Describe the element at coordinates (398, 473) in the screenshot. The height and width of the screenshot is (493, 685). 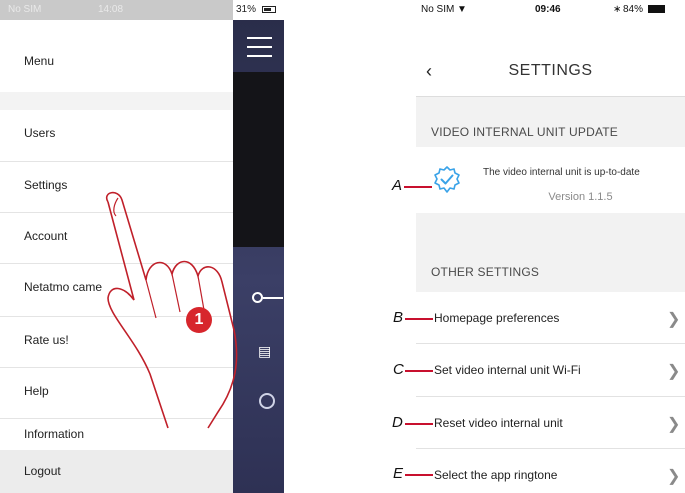
I see `callout-letter-e: E` at that location.